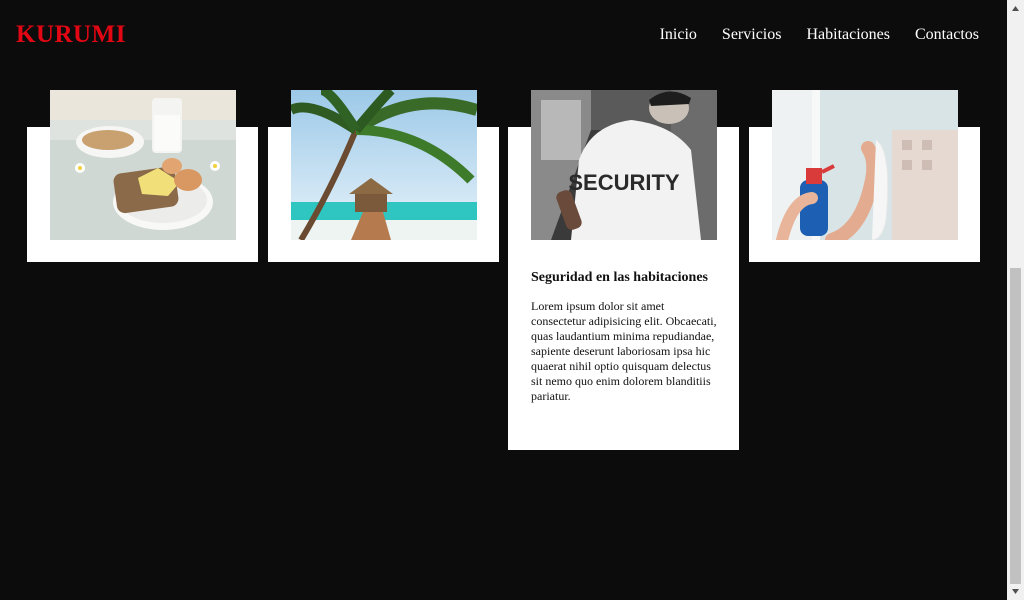 The height and width of the screenshot is (600, 1024). Describe the element at coordinates (143, 165) in the screenshot. I see `breakfast-photo` at that location.